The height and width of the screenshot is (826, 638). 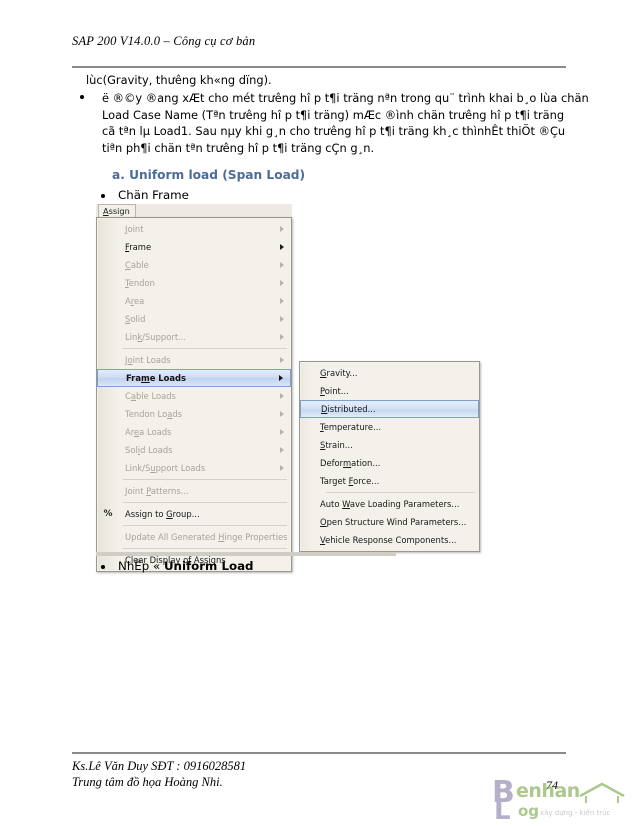 I want to click on assign-menu-item-cable-loads: Cable Loads, so click(x=194, y=396).